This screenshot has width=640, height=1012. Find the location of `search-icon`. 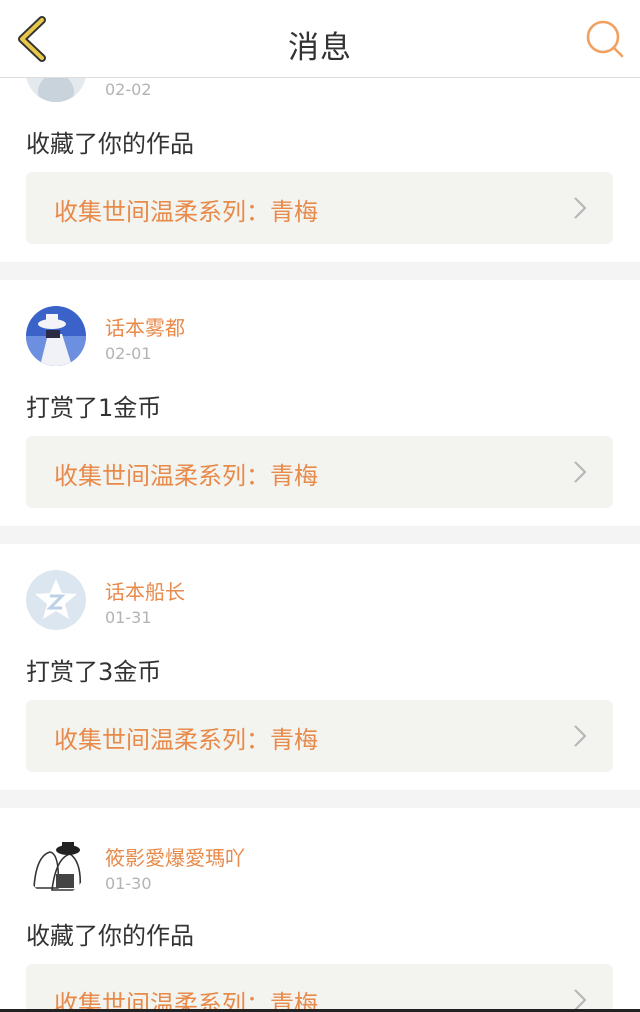

search-icon is located at coordinates (605, 39).